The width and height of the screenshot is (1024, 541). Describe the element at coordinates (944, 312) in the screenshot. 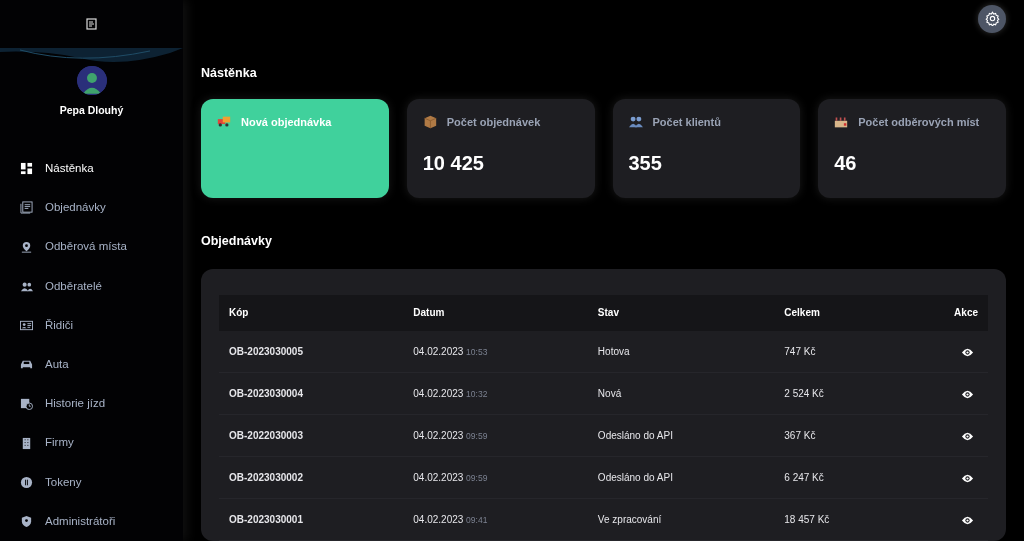

I see `column-header: Akce` at that location.